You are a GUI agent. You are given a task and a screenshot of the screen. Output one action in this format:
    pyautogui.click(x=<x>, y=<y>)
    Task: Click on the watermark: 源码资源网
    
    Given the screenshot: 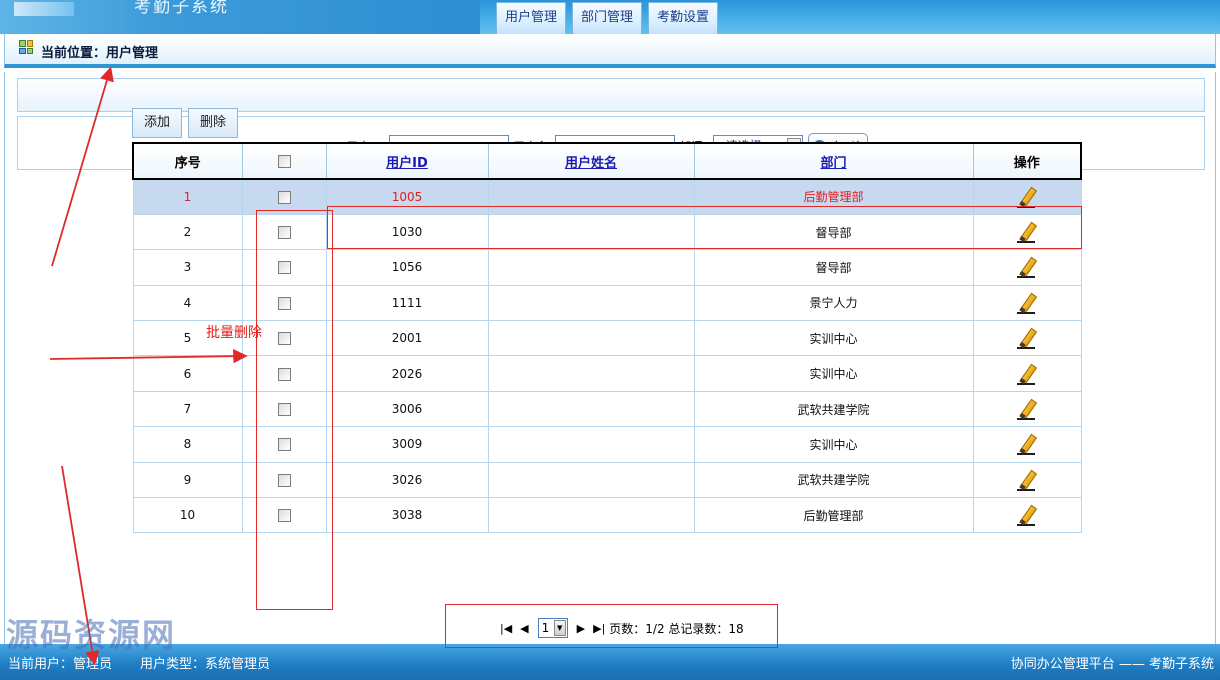 What is the action you would take?
    pyautogui.click(x=91, y=635)
    